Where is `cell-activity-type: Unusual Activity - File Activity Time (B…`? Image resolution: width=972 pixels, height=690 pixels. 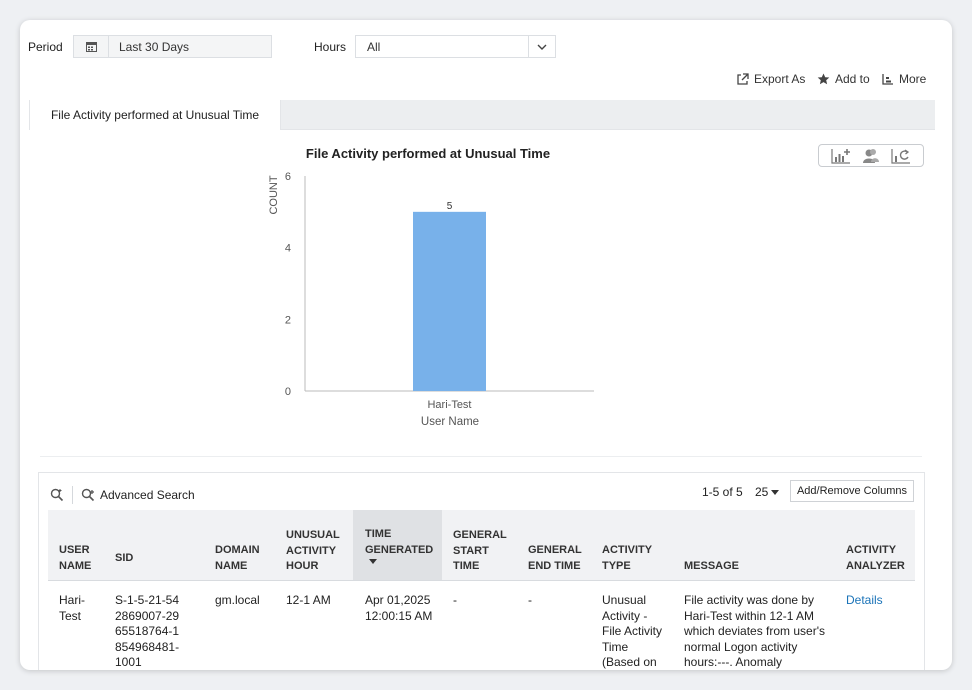 cell-activity-type: Unusual Activity - File Activity Time (B… is located at coordinates (632, 631).